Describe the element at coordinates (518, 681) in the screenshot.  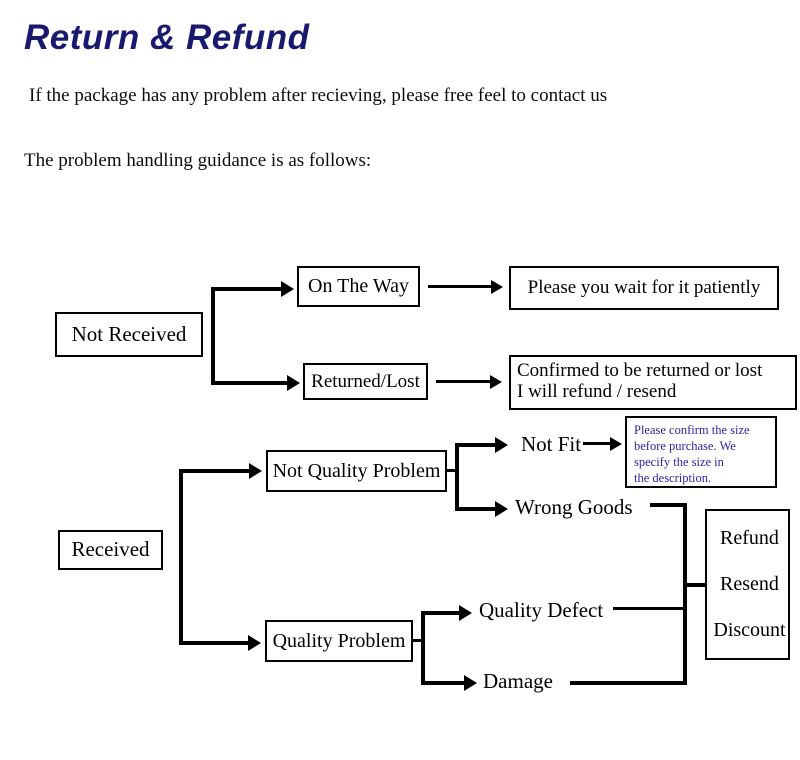
I see `label-damage: Damage` at that location.